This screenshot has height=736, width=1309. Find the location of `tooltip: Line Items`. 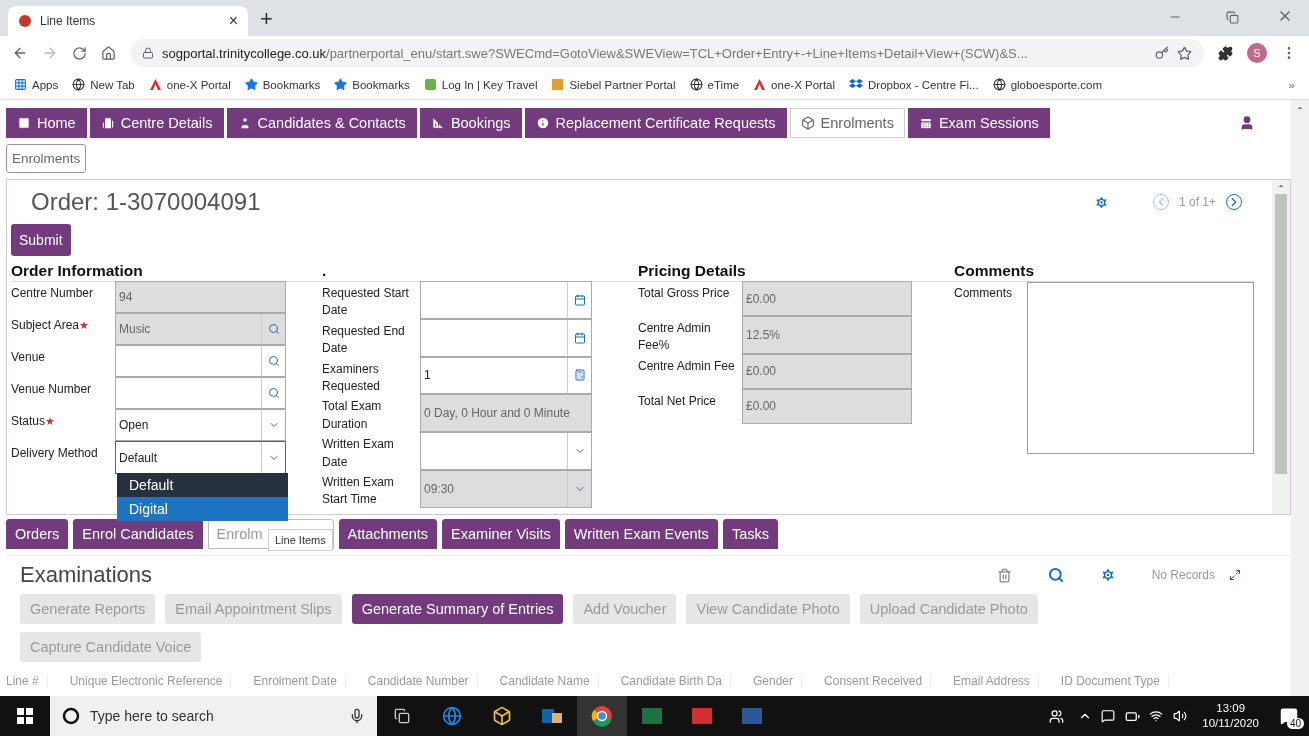

tooltip: Line Items is located at coordinates (300, 540).